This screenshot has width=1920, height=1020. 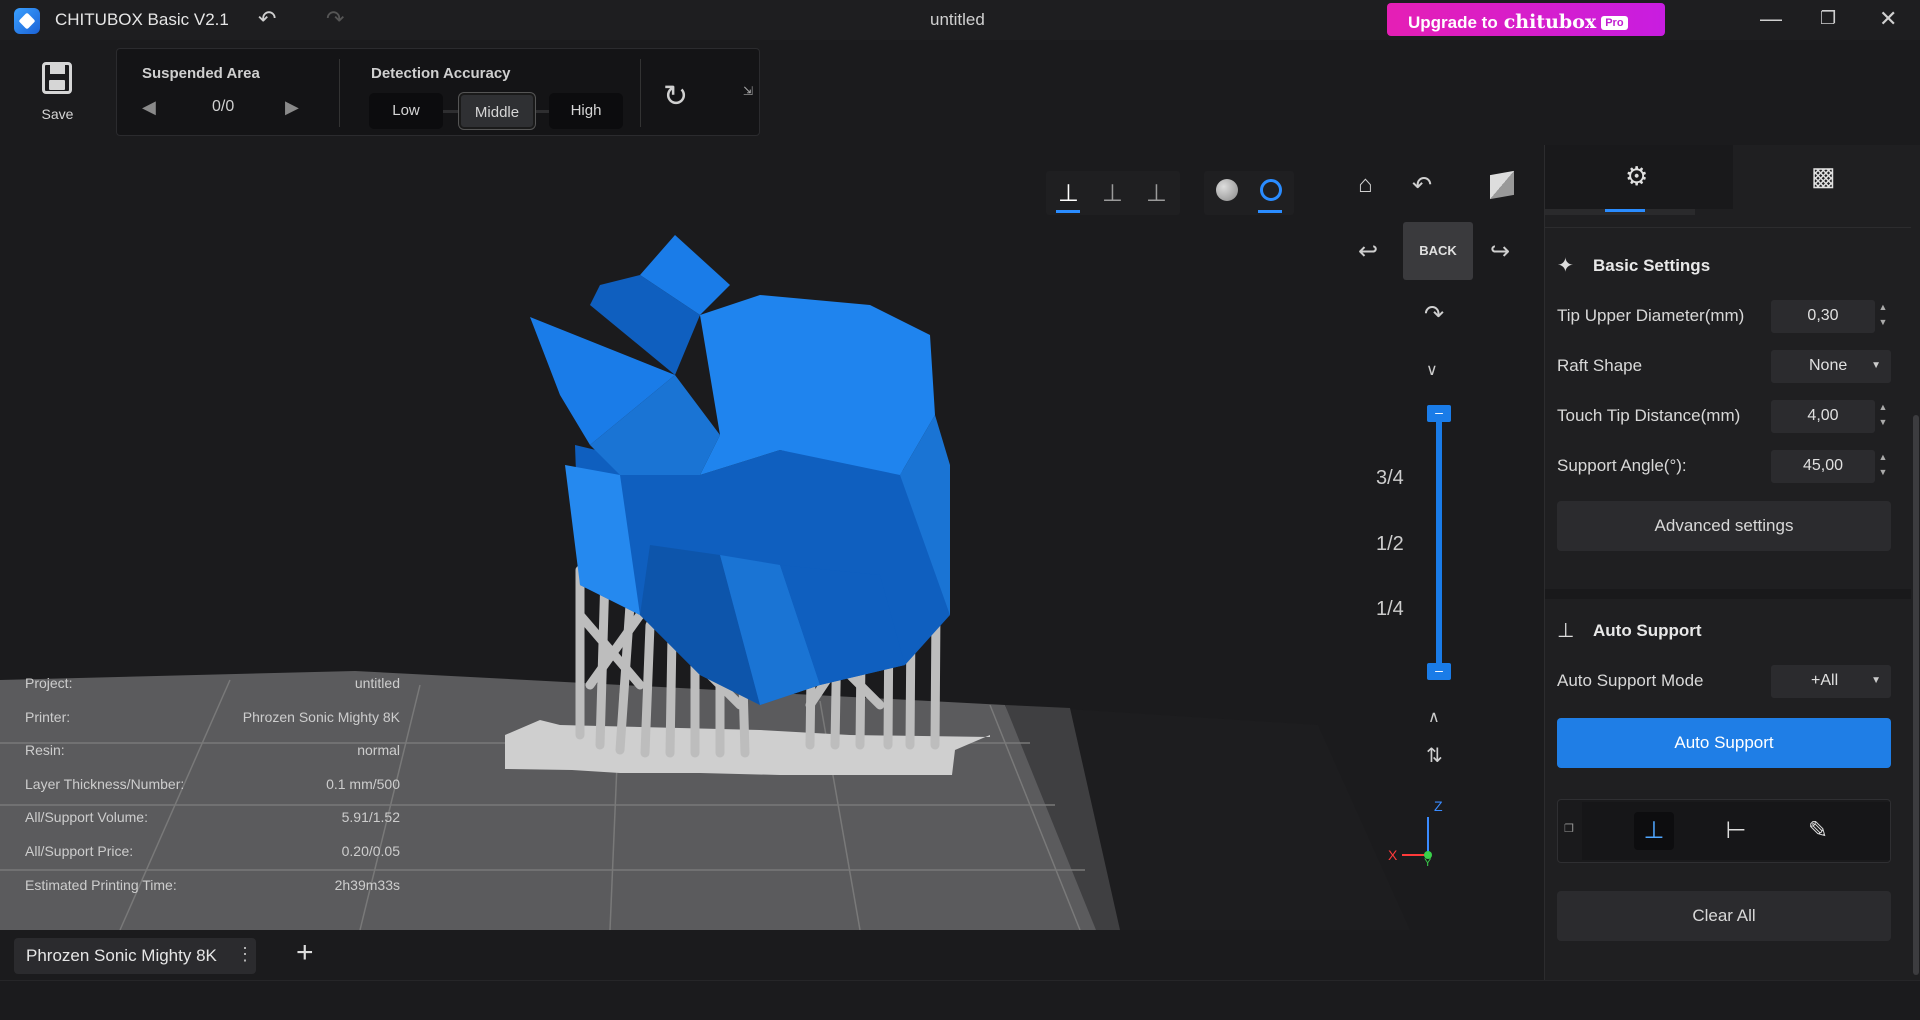 I want to click on divider, so click(x=1728, y=227).